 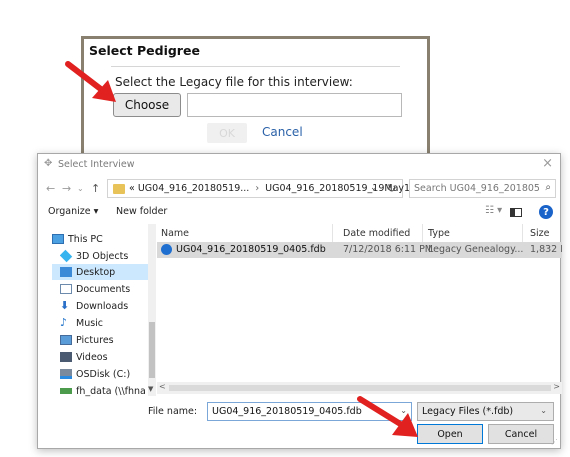 I want to click on sidebar-item-label: 3D Objects, so click(x=102, y=256).